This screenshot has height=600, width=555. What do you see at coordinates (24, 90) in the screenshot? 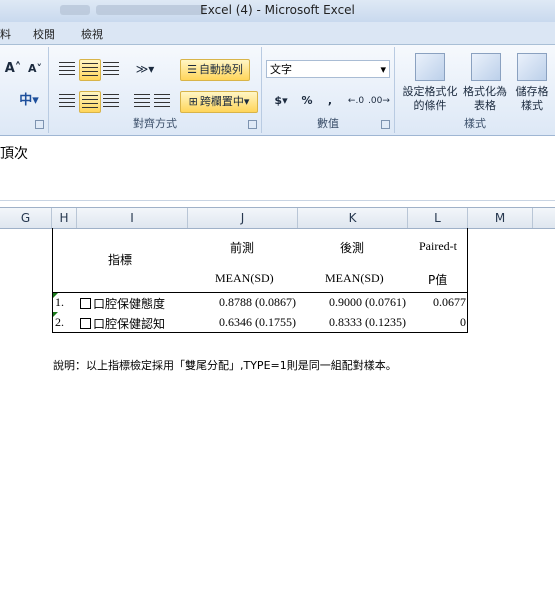
I see `font-group: A ˄ A ˅ 中 ▾` at bounding box center [24, 90].